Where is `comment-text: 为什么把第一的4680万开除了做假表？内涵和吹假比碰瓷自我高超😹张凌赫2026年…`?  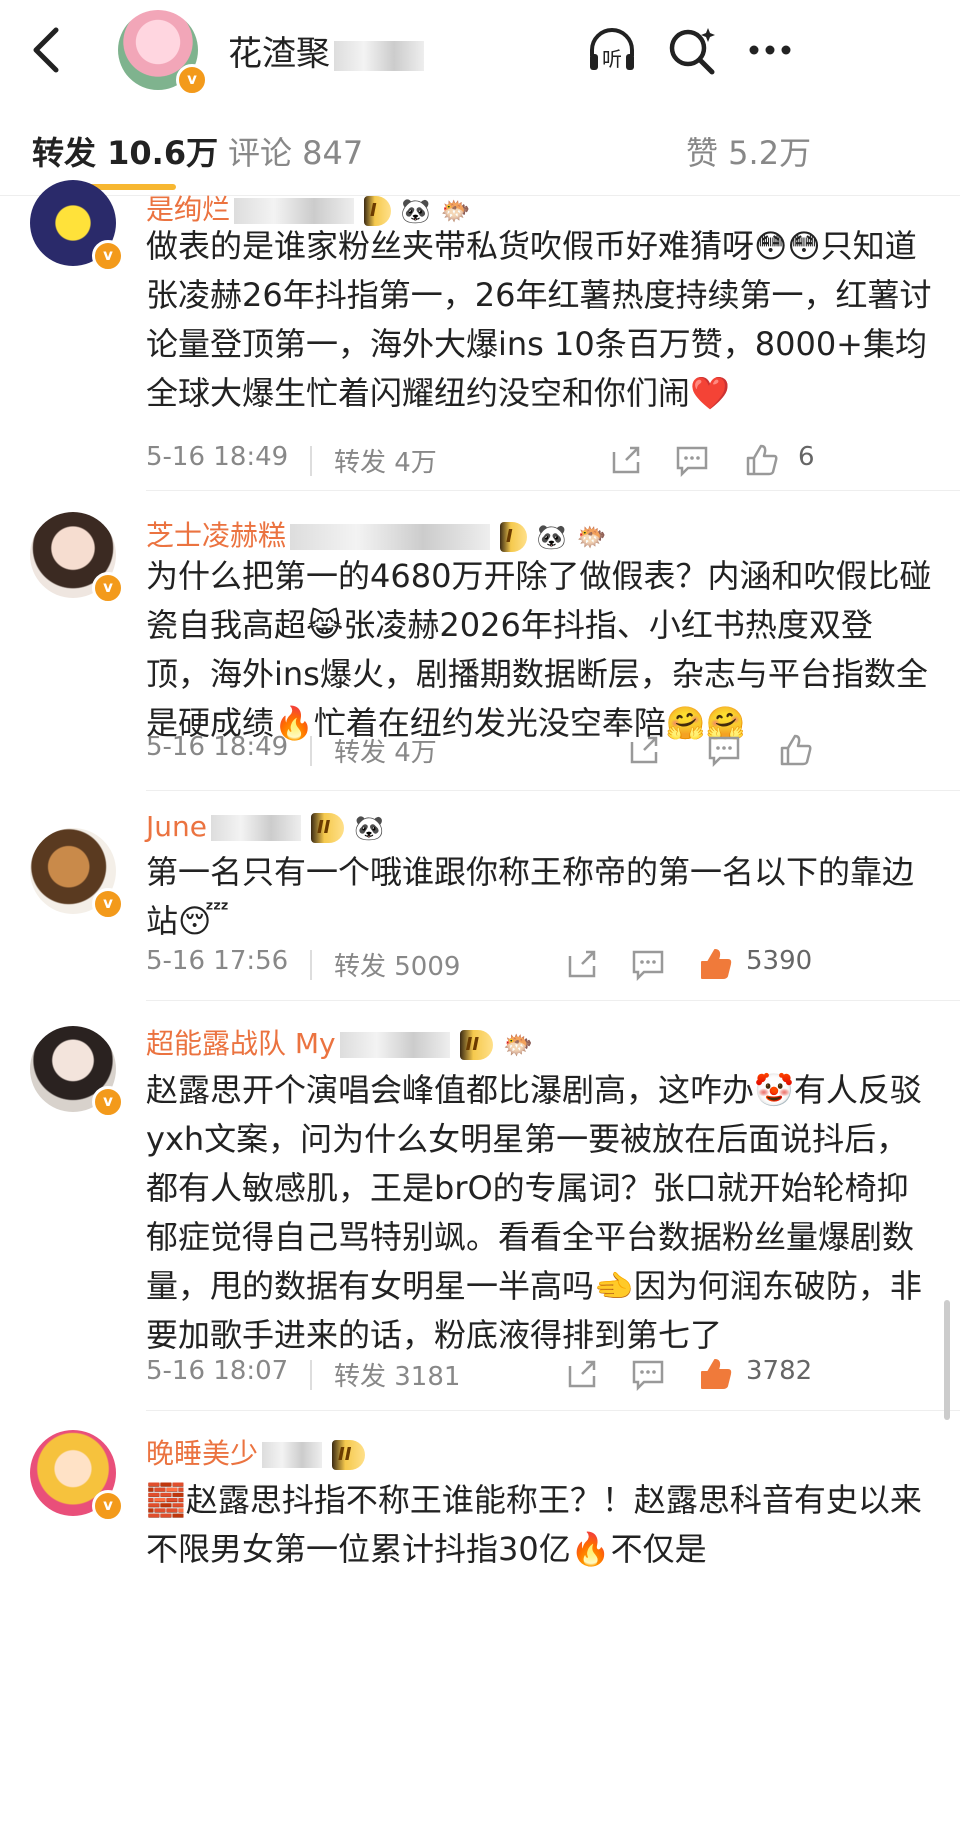 comment-text: 为什么把第一的4680万开除了做假表？内涵和吹假比碰瓷自我高超😹张凌赫2026年… is located at coordinates (539, 649).